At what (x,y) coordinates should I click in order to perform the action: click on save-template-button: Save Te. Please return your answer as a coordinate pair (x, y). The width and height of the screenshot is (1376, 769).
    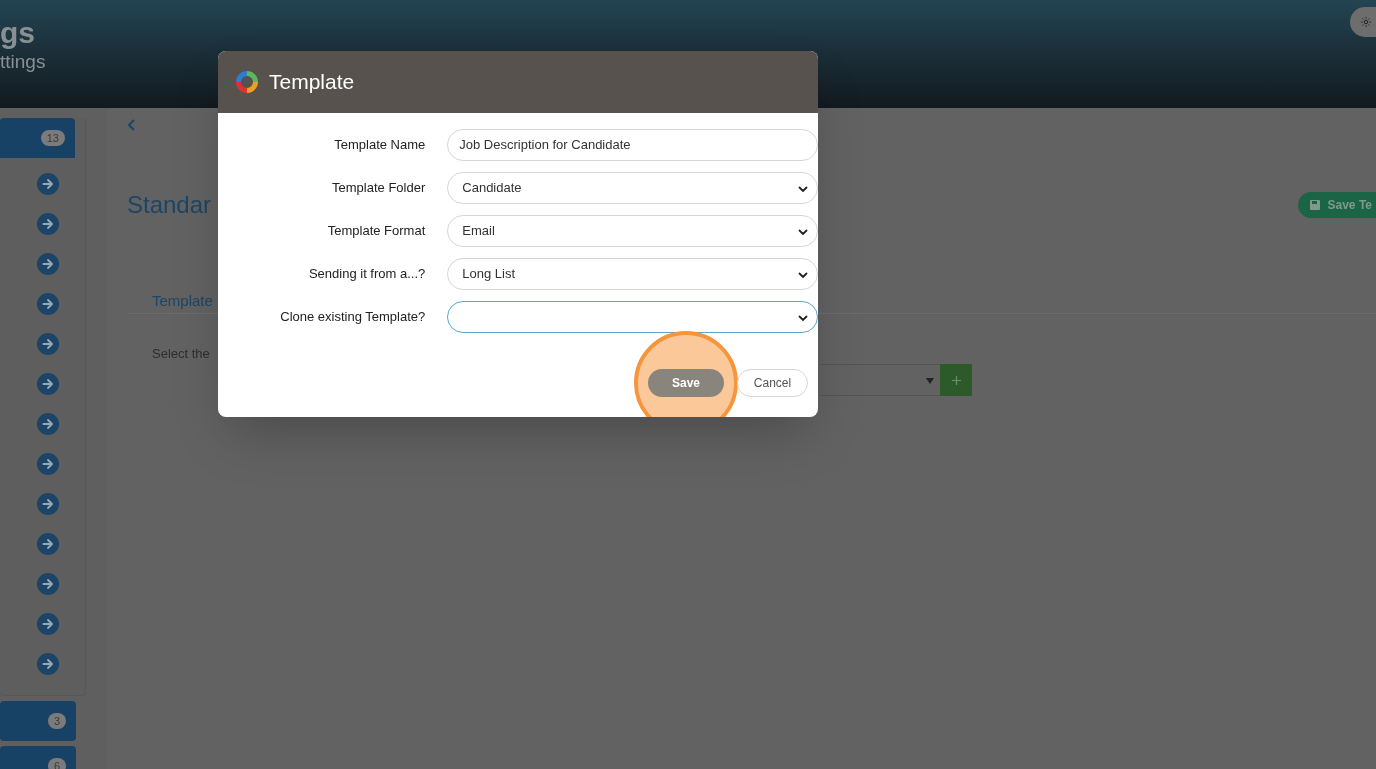
    Looking at the image, I should click on (1336, 205).